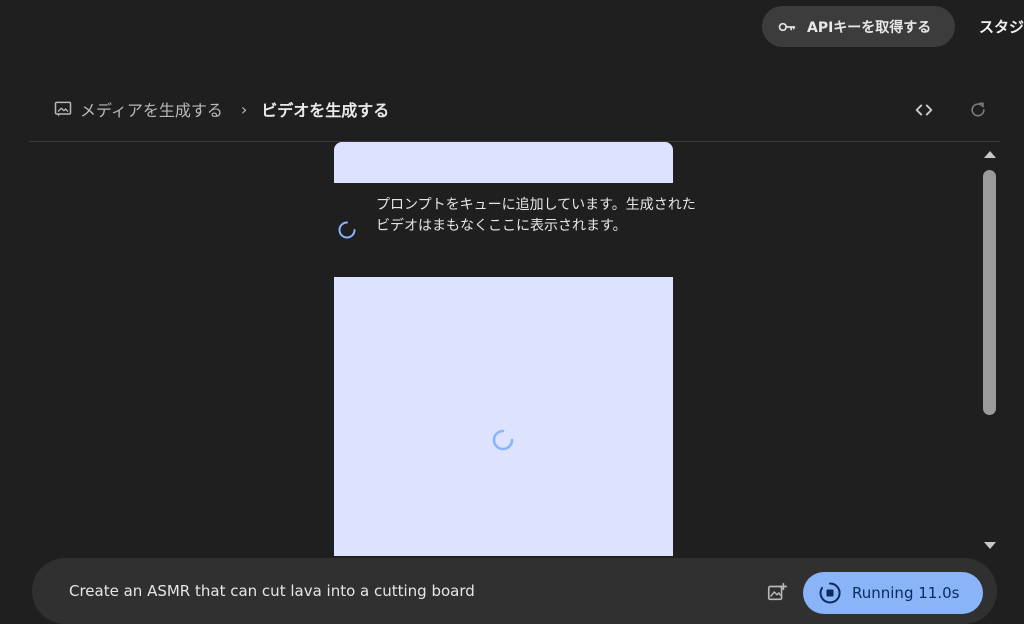 The image size is (1024, 624). I want to click on breadcrumb: メディアを生成する › ビデオを生成する, so click(221, 109).